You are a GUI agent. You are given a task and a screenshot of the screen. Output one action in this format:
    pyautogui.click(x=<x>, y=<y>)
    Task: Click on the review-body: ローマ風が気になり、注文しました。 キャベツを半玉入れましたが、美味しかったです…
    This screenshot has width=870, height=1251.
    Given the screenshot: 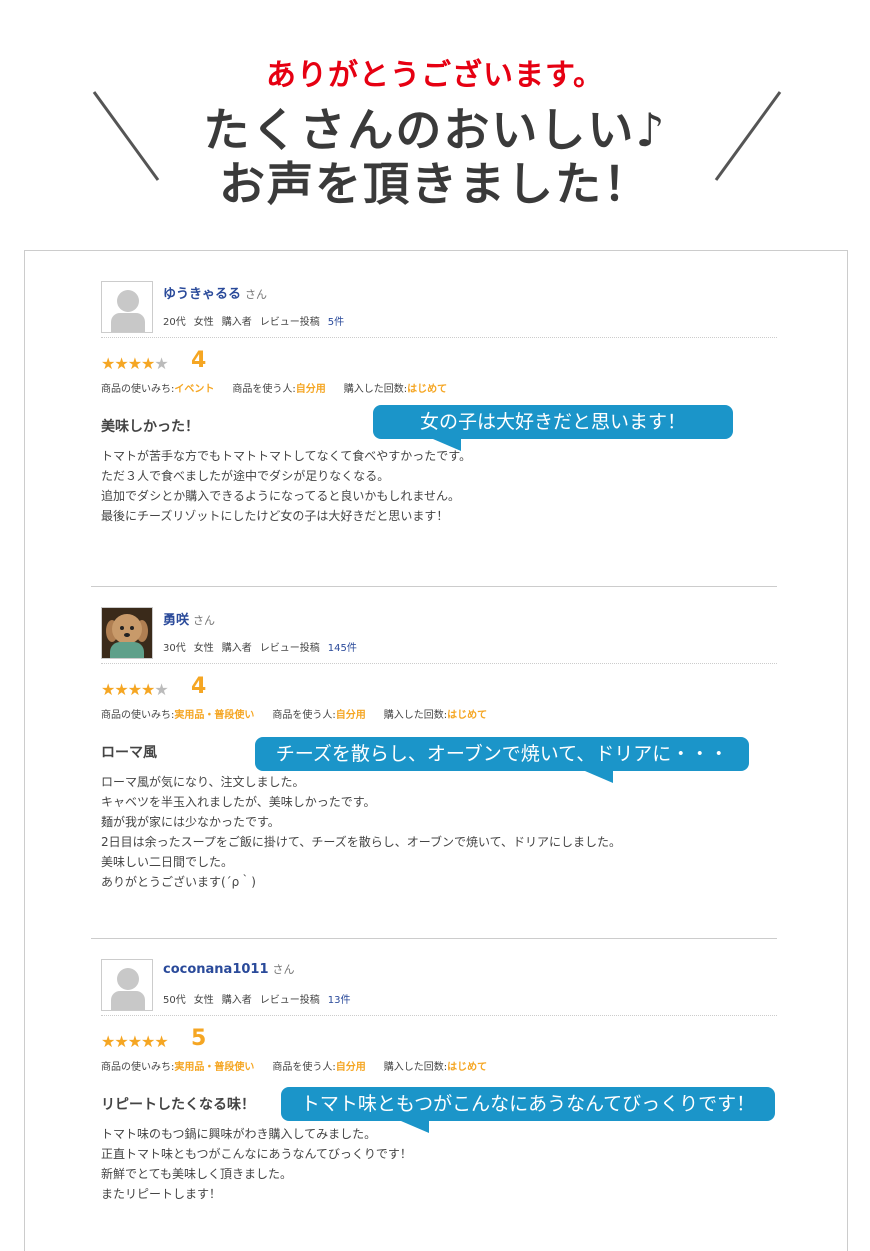 What is the action you would take?
    pyautogui.click(x=439, y=832)
    